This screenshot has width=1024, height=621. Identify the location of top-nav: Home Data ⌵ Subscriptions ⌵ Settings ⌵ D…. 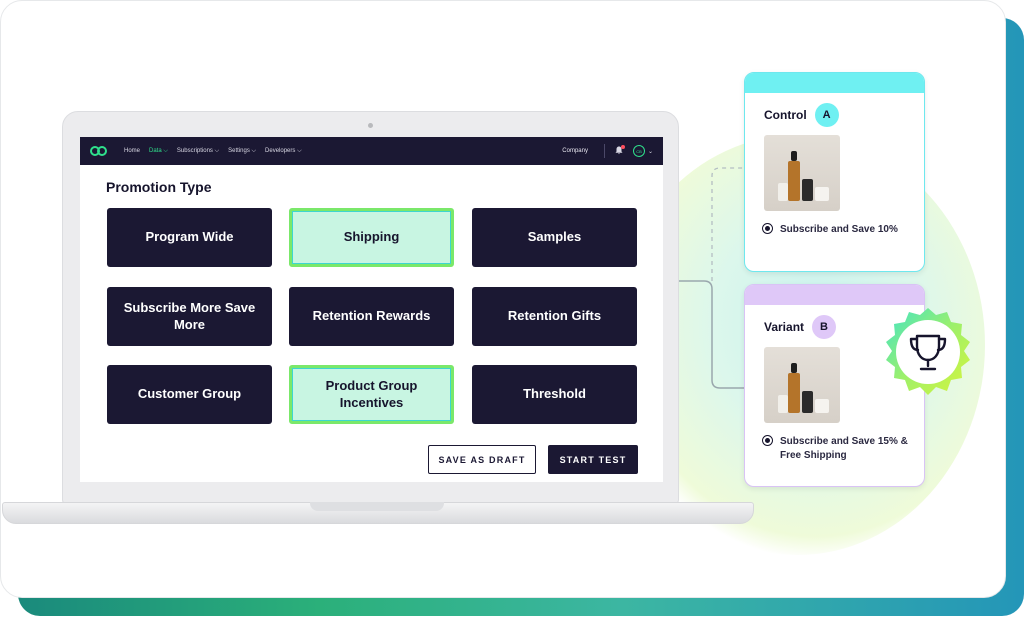
(371, 151).